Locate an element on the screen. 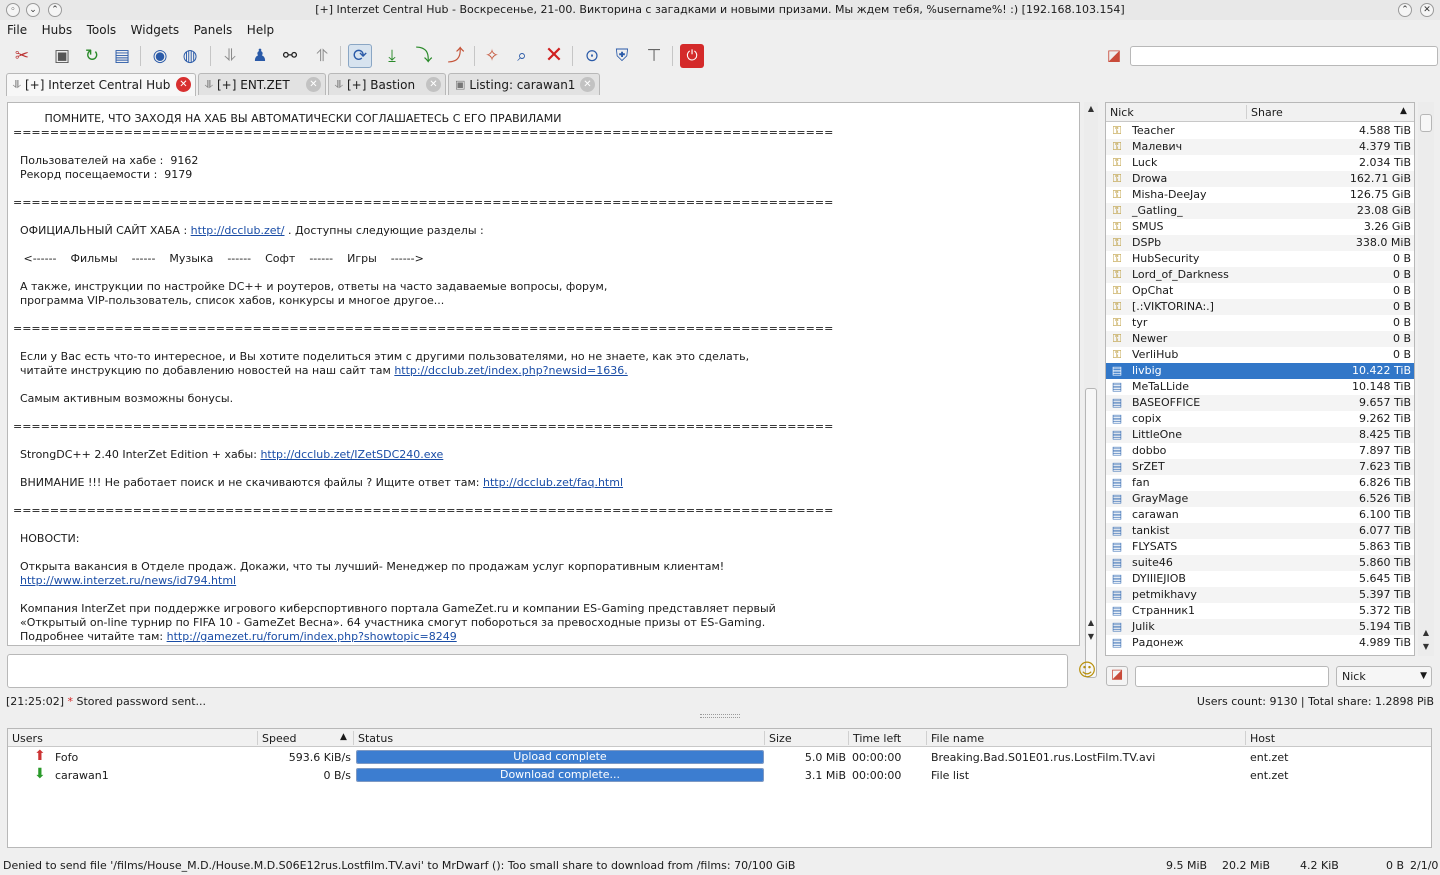 This screenshot has width=1440, height=875. user-row: ⚿ Drowa 162.71 GiB is located at coordinates (1260, 179).